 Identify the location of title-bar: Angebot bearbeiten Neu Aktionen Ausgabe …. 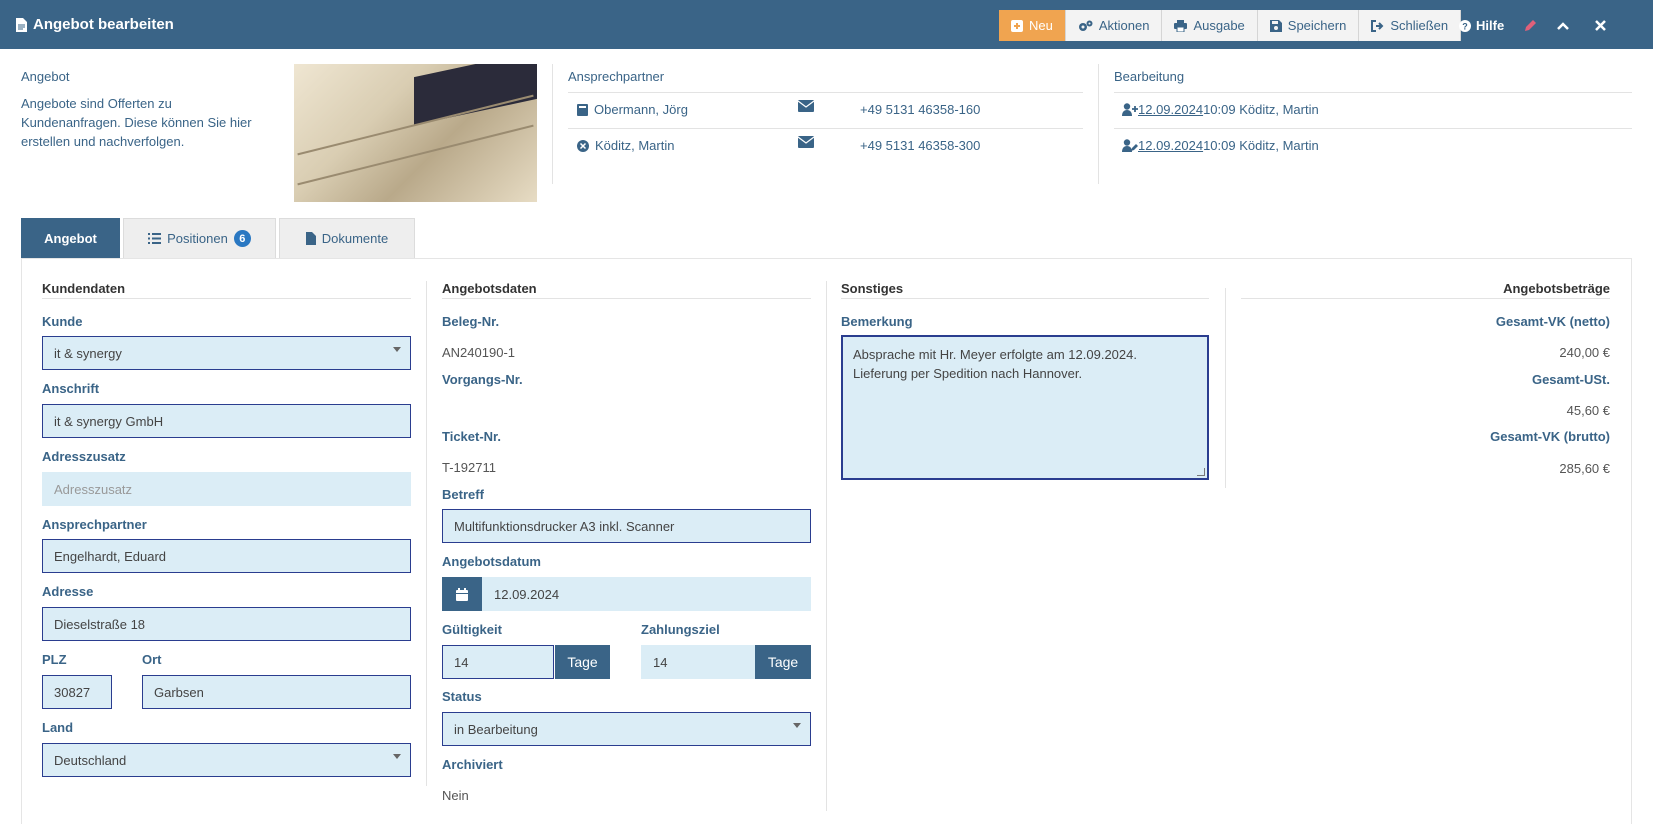
(826, 24).